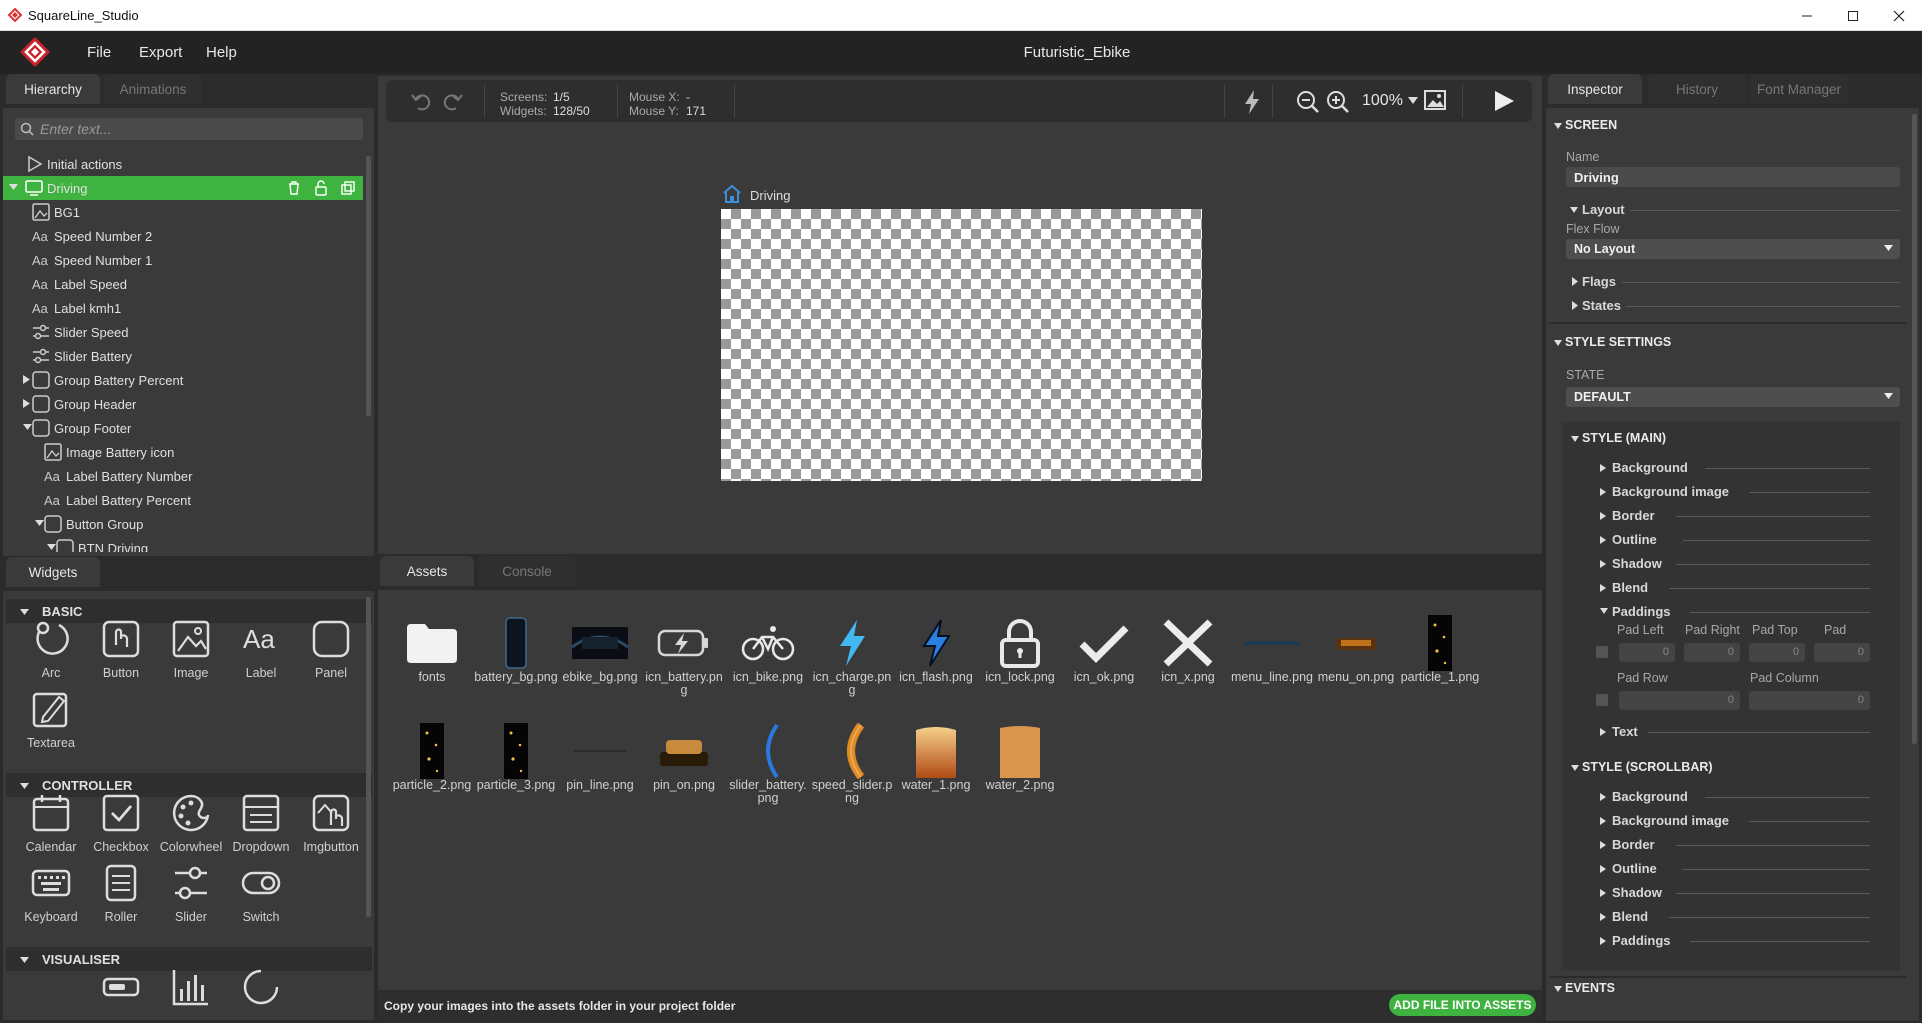 This screenshot has width=1922, height=1023. Describe the element at coordinates (294, 188) in the screenshot. I see `trash-icon` at that location.